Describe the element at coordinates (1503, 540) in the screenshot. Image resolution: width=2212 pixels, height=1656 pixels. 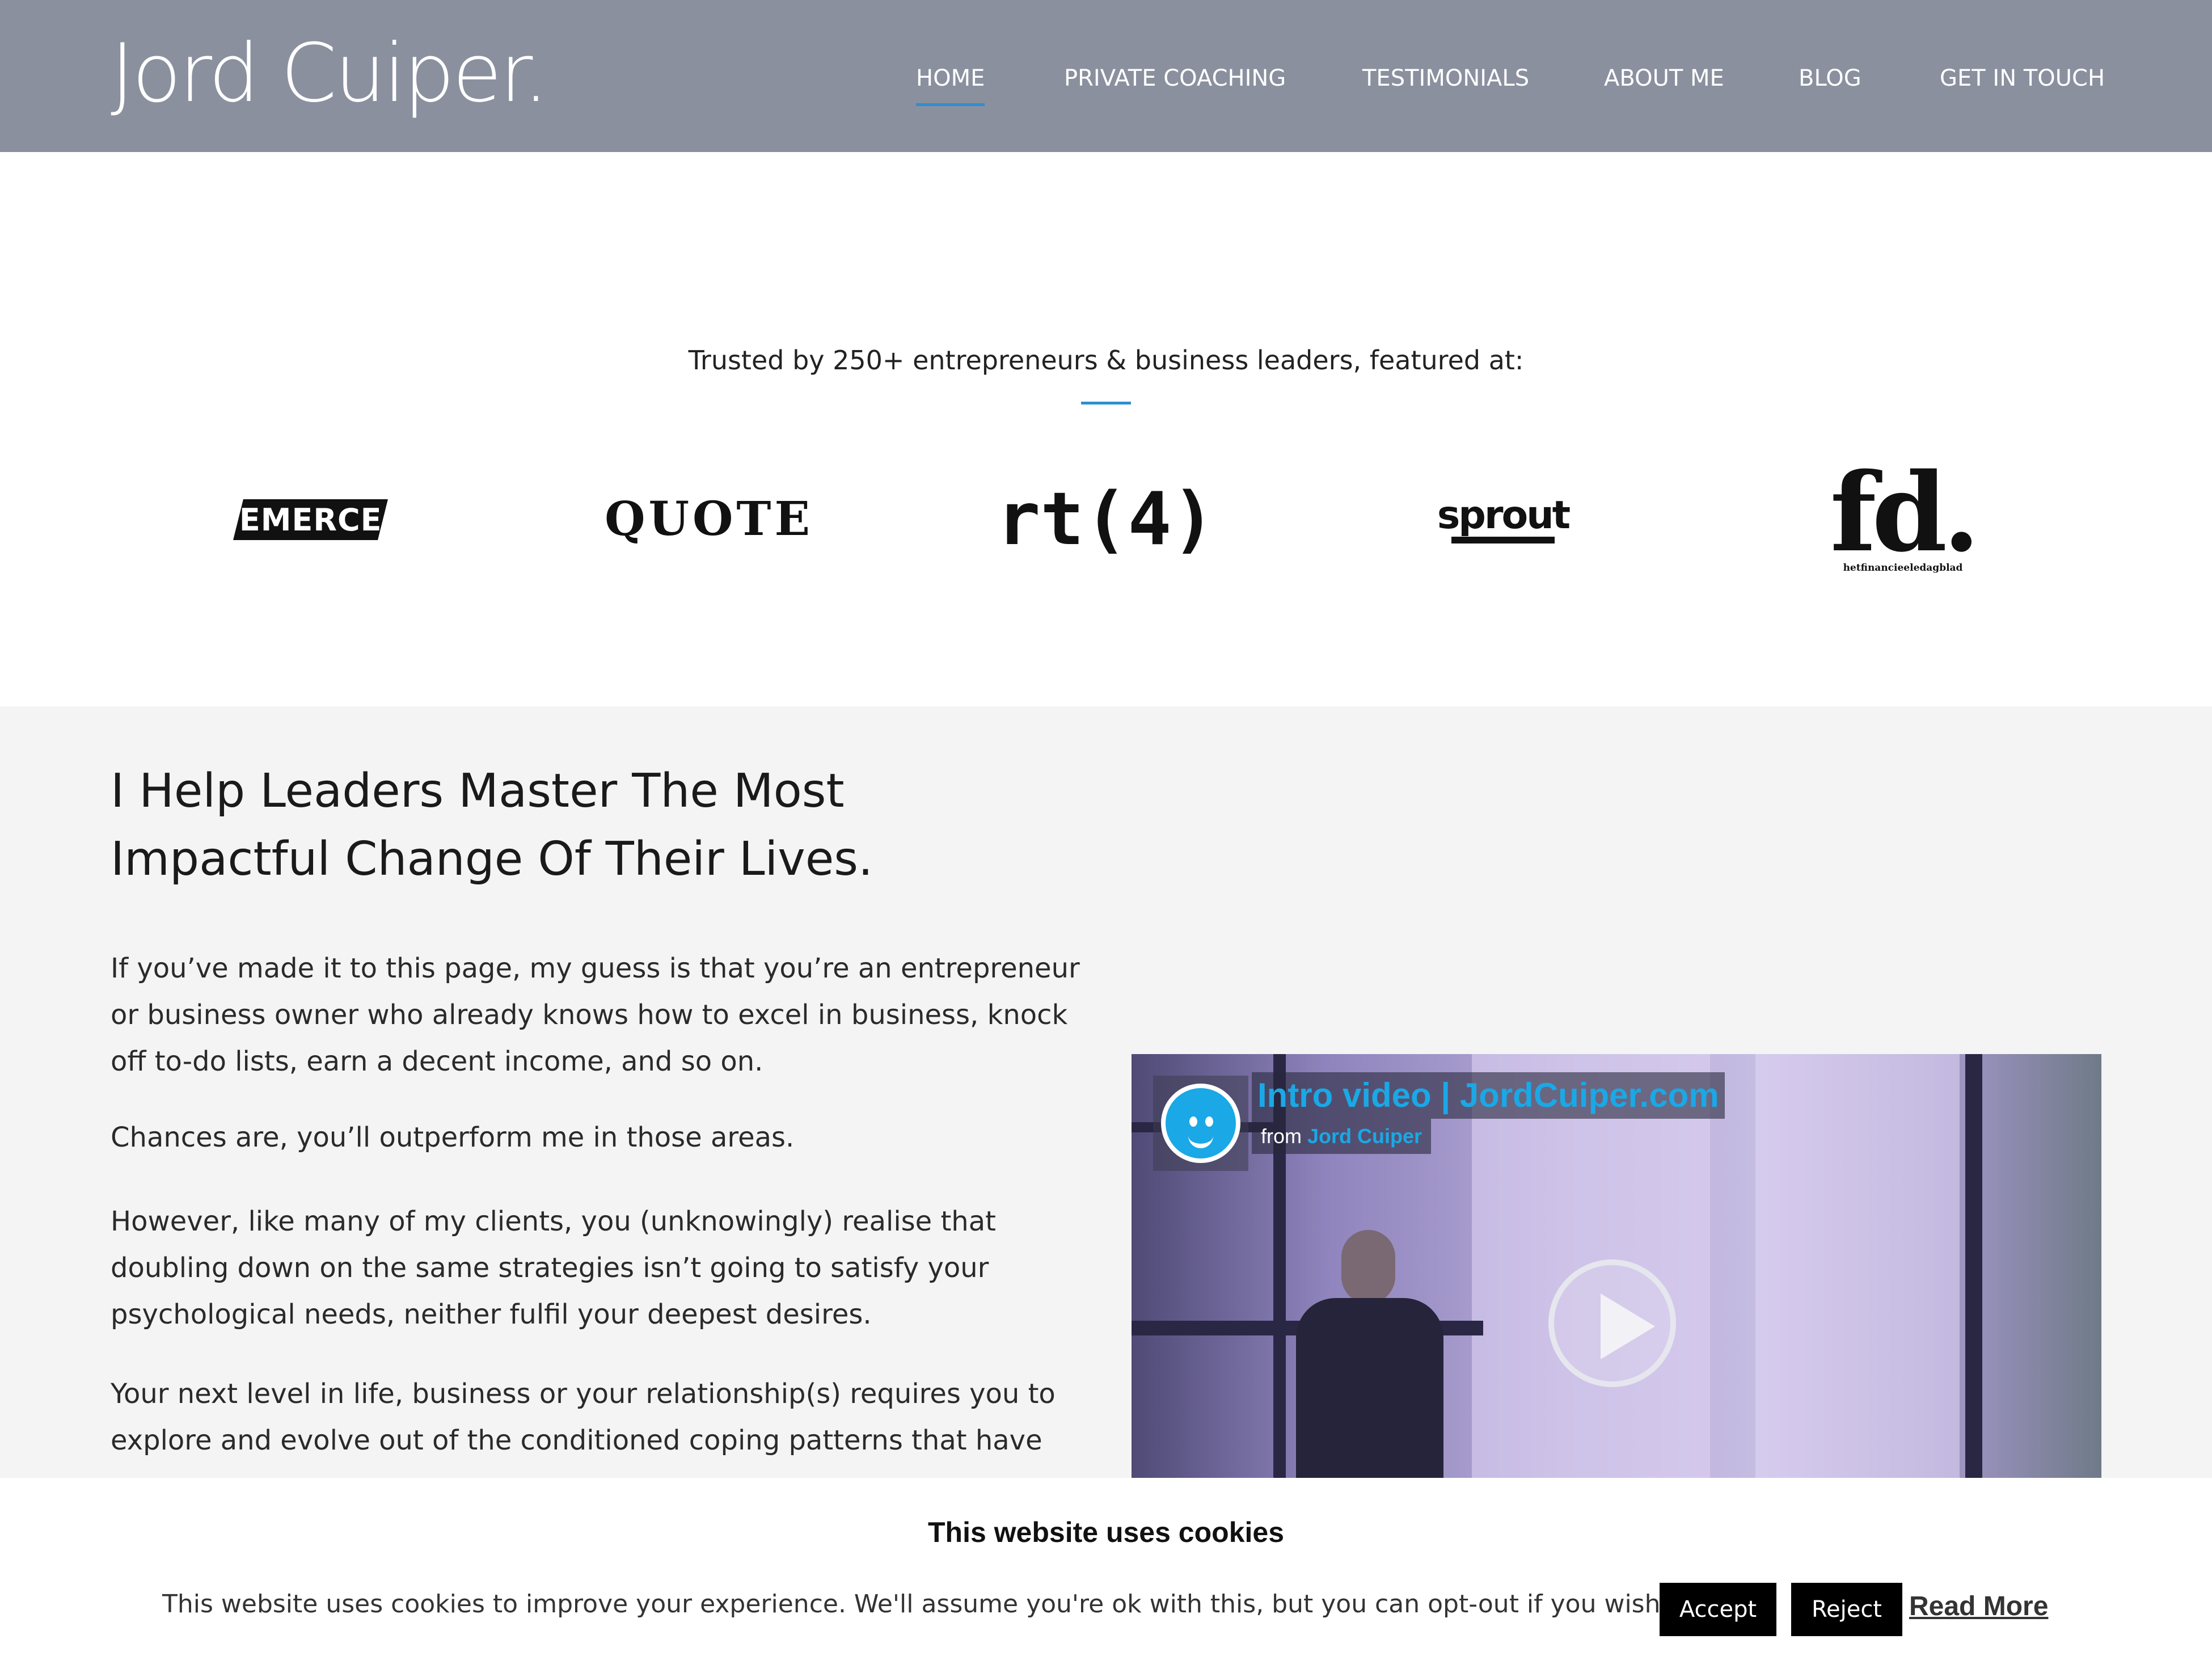
I see `sprout-logo-tagline-bar` at that location.